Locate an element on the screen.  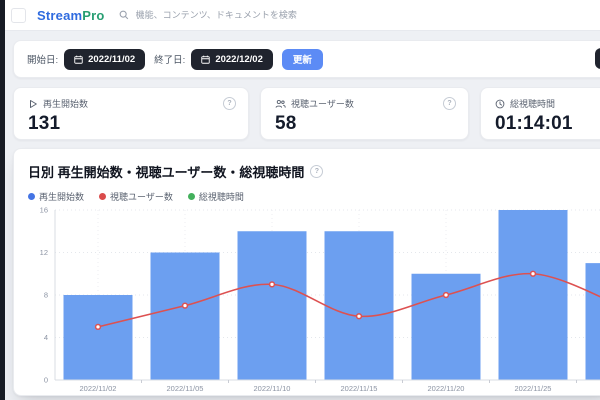
logo-secondary: Pro is located at coordinates (93, 15).